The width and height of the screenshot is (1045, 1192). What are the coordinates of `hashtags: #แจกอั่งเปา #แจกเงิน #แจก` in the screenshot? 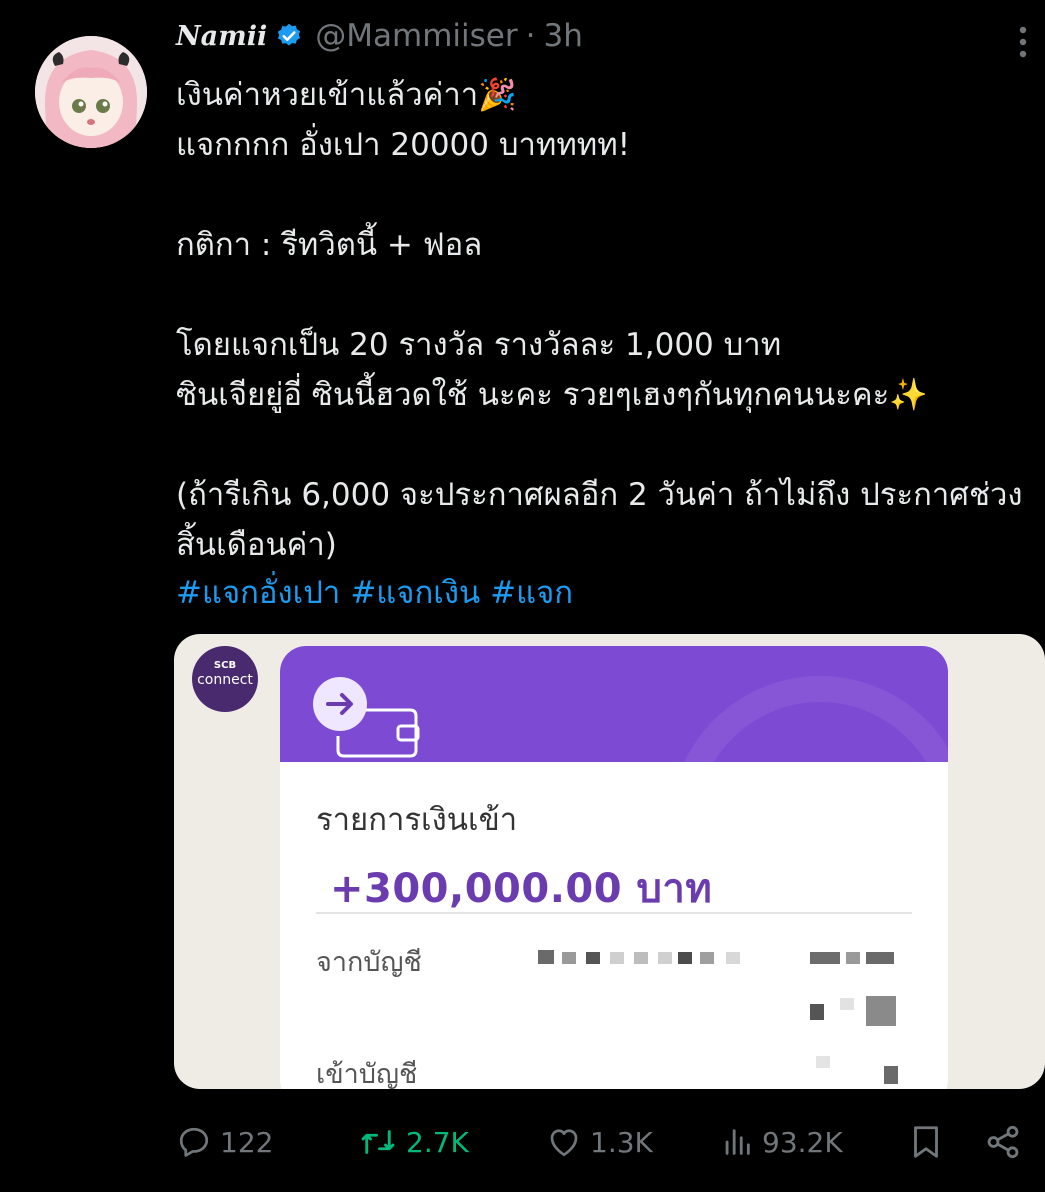 It's located at (374, 593).